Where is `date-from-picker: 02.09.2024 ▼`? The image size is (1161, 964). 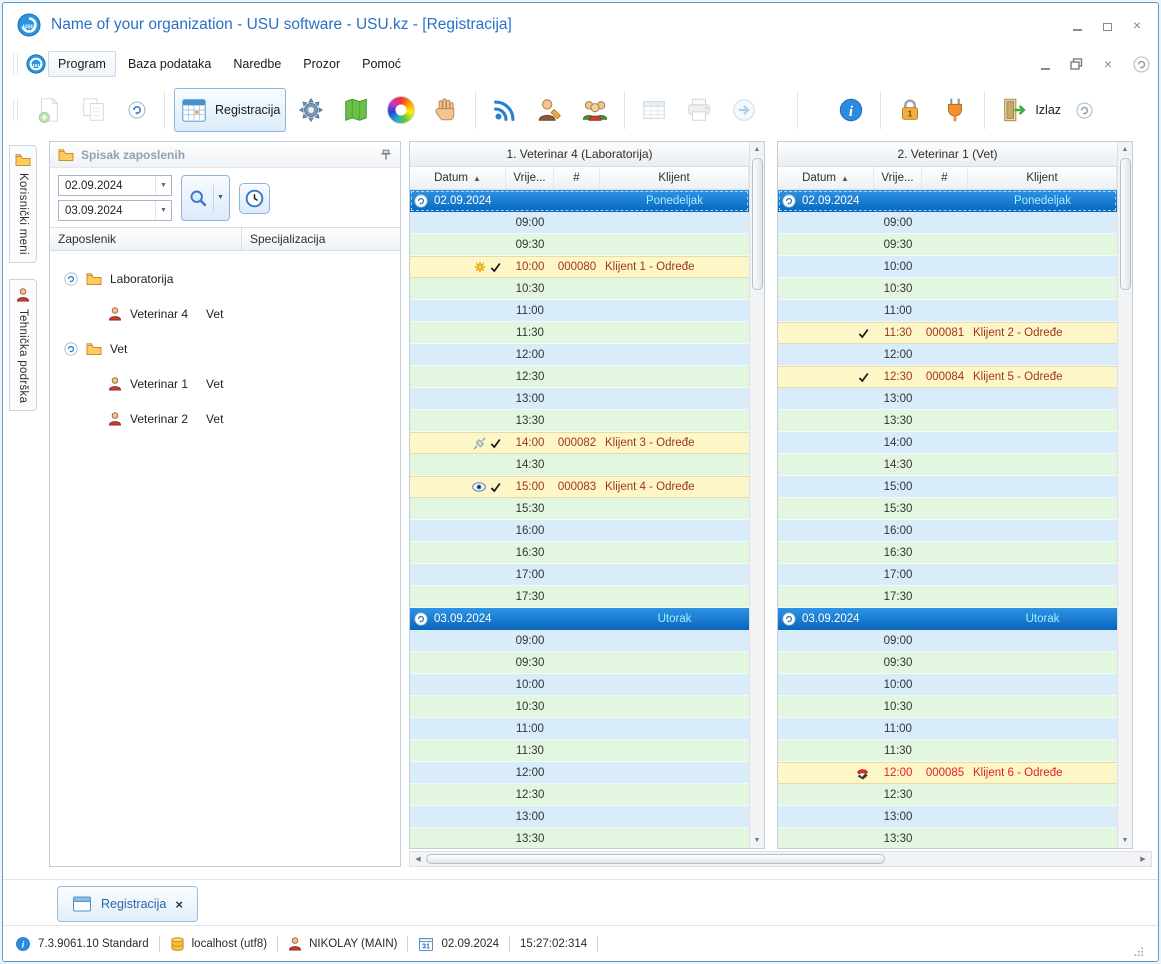 date-from-picker: 02.09.2024 ▼ is located at coordinates (115, 185).